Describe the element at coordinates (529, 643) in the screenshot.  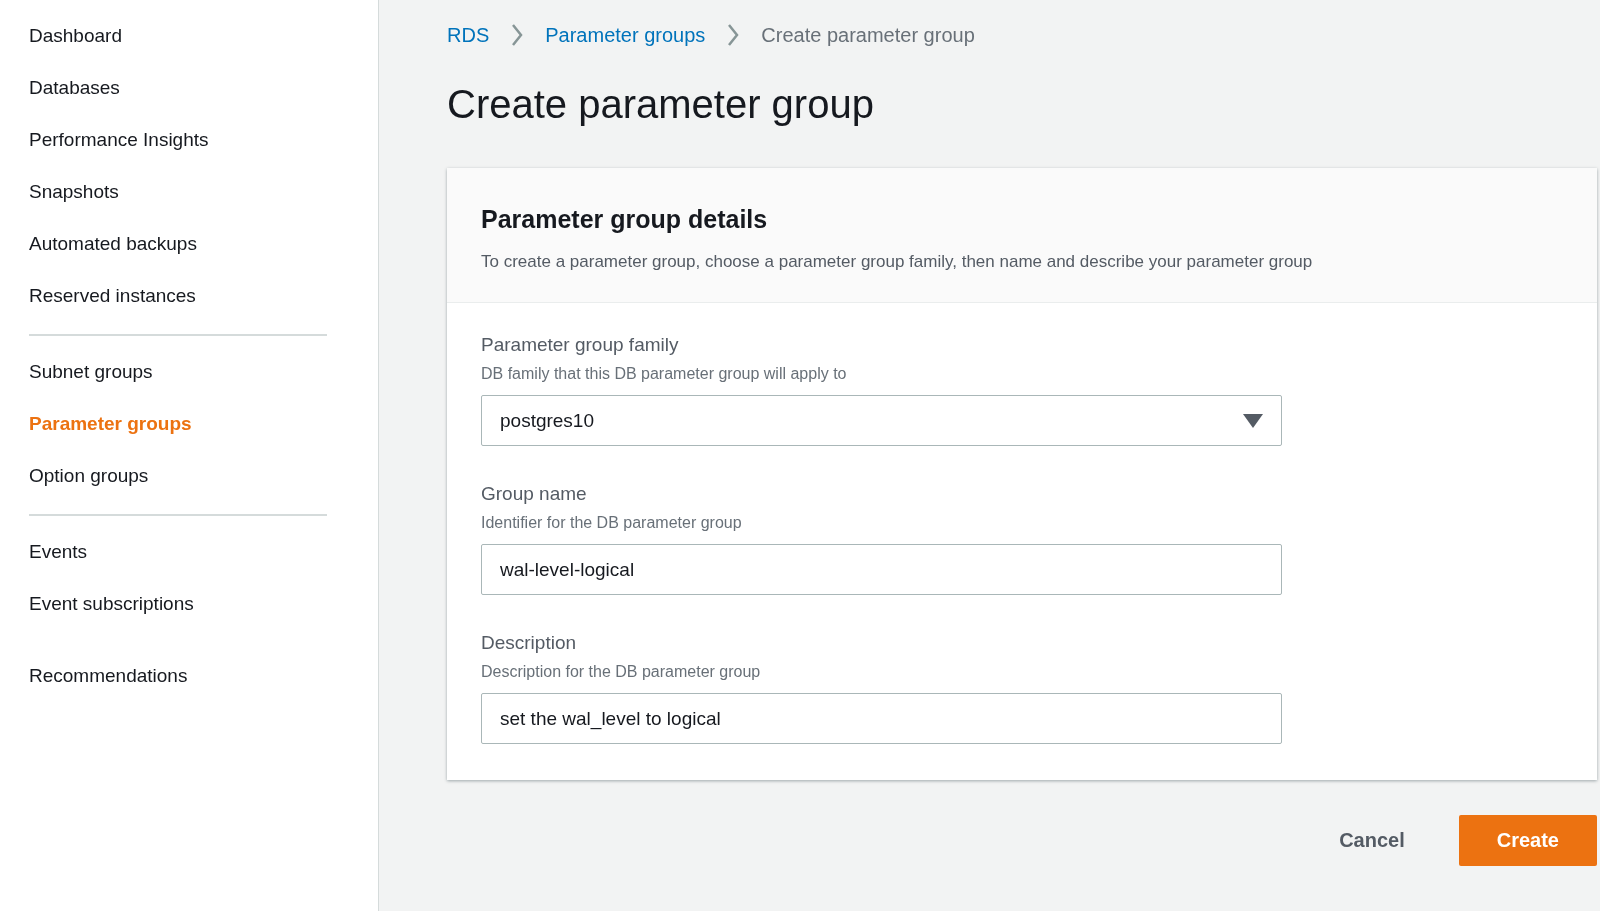
I see `field-label: Description` at that location.